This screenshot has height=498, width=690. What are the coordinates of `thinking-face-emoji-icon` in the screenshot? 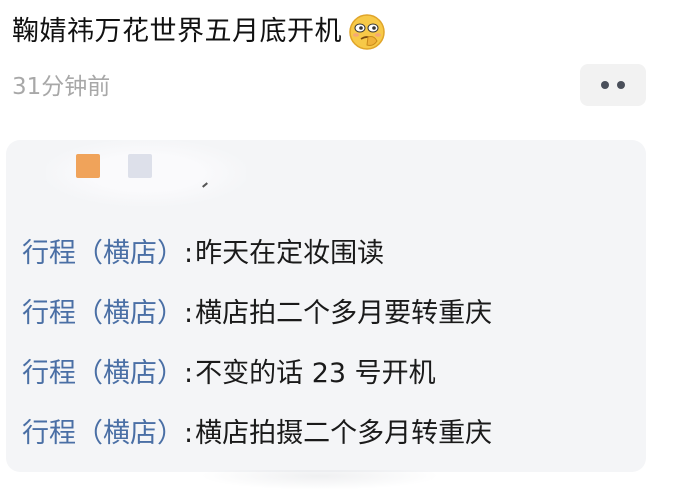 It's located at (367, 32).